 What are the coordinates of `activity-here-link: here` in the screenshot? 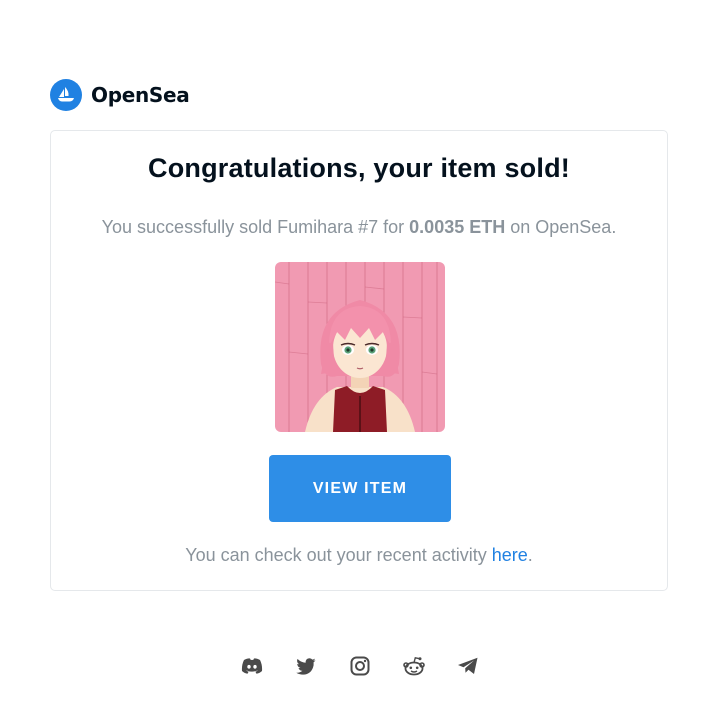 It's located at (510, 555).